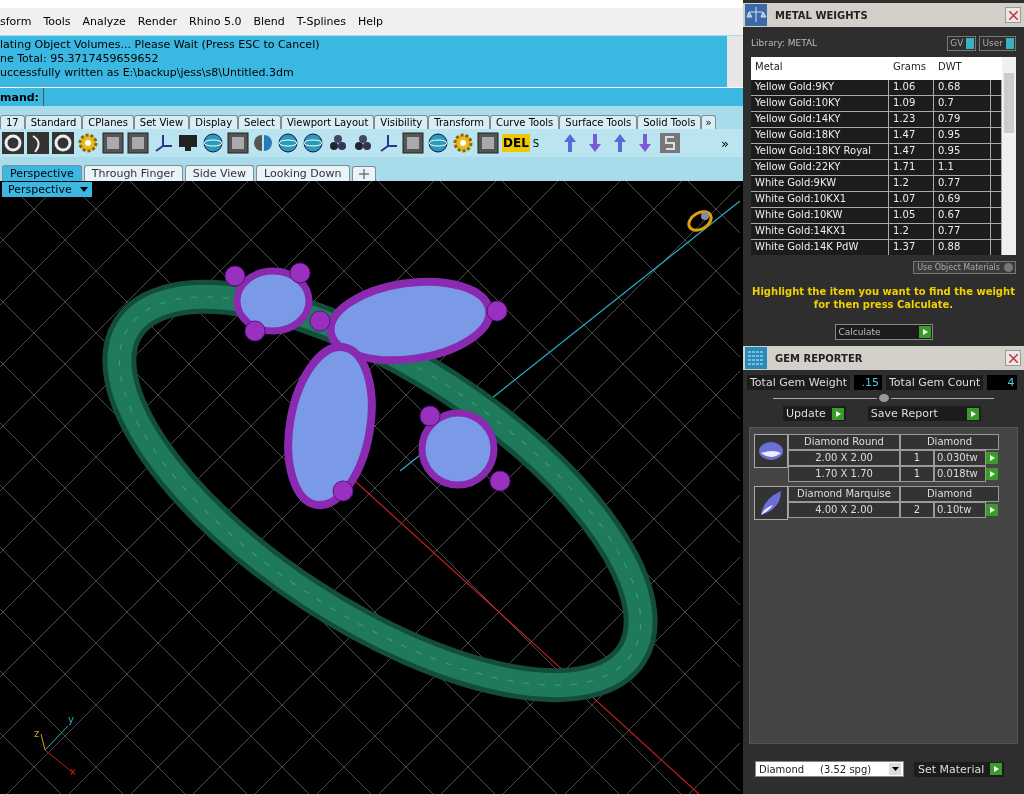 This screenshot has height=794, width=1024. What do you see at coordinates (1009, 103) in the screenshot?
I see `scrollbar-thumb` at bounding box center [1009, 103].